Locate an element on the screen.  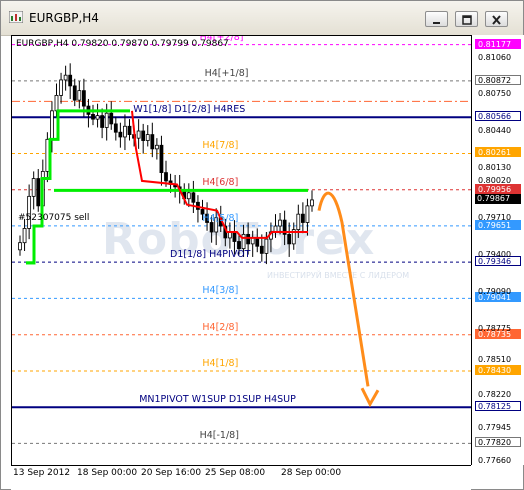
date-label: 13 Sep 2012 is located at coordinates (42, 473).